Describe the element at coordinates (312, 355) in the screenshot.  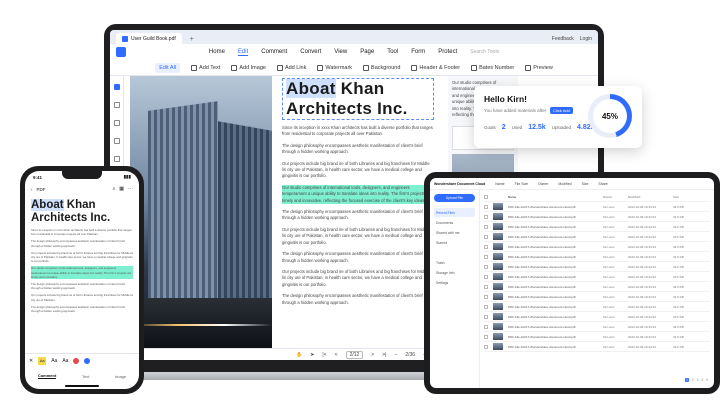
I see `cursor-tool-icon: ➤` at that location.